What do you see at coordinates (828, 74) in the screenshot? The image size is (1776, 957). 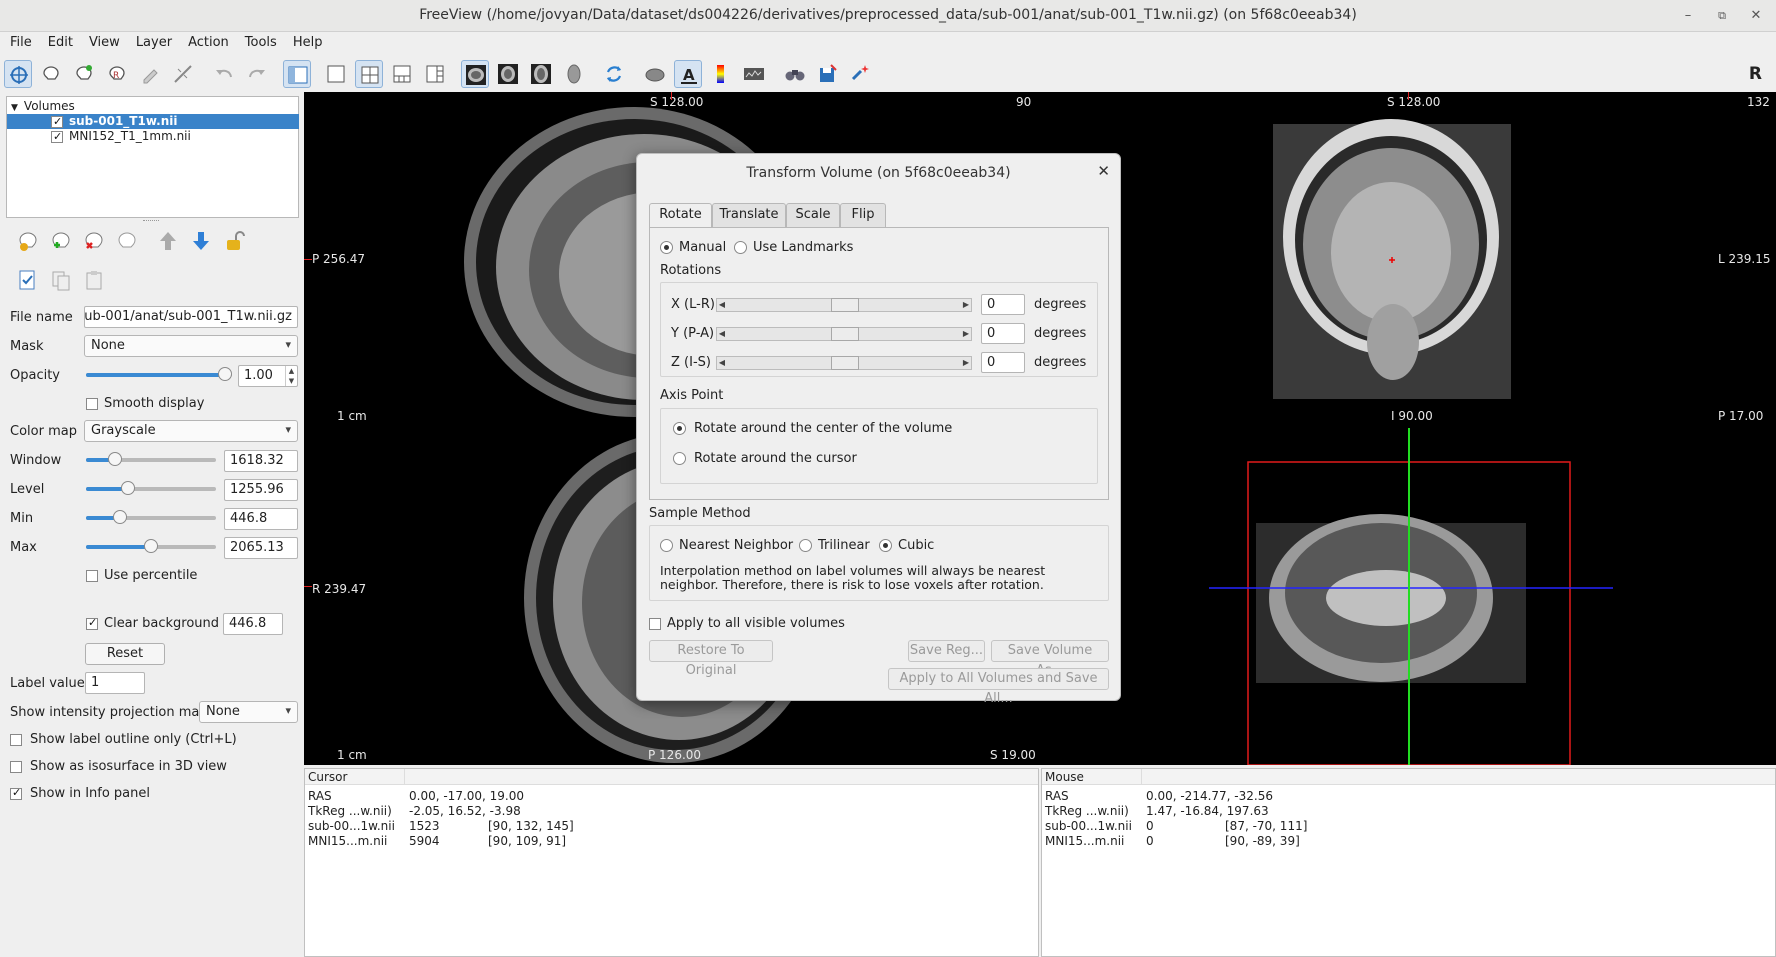 I see `save-screenshot-icon` at bounding box center [828, 74].